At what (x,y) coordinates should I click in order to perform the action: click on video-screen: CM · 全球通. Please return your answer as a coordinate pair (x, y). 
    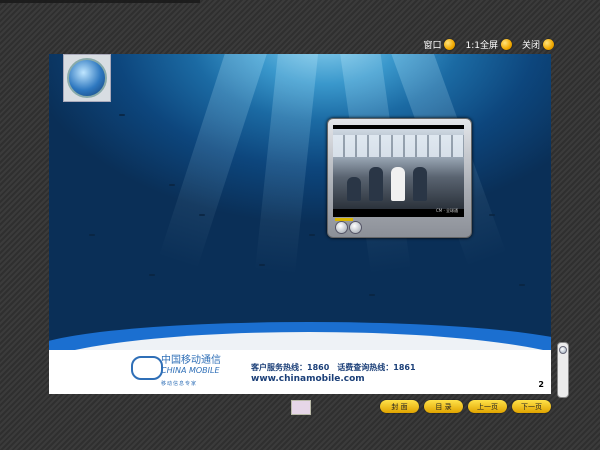
    Looking at the image, I should click on (398, 171).